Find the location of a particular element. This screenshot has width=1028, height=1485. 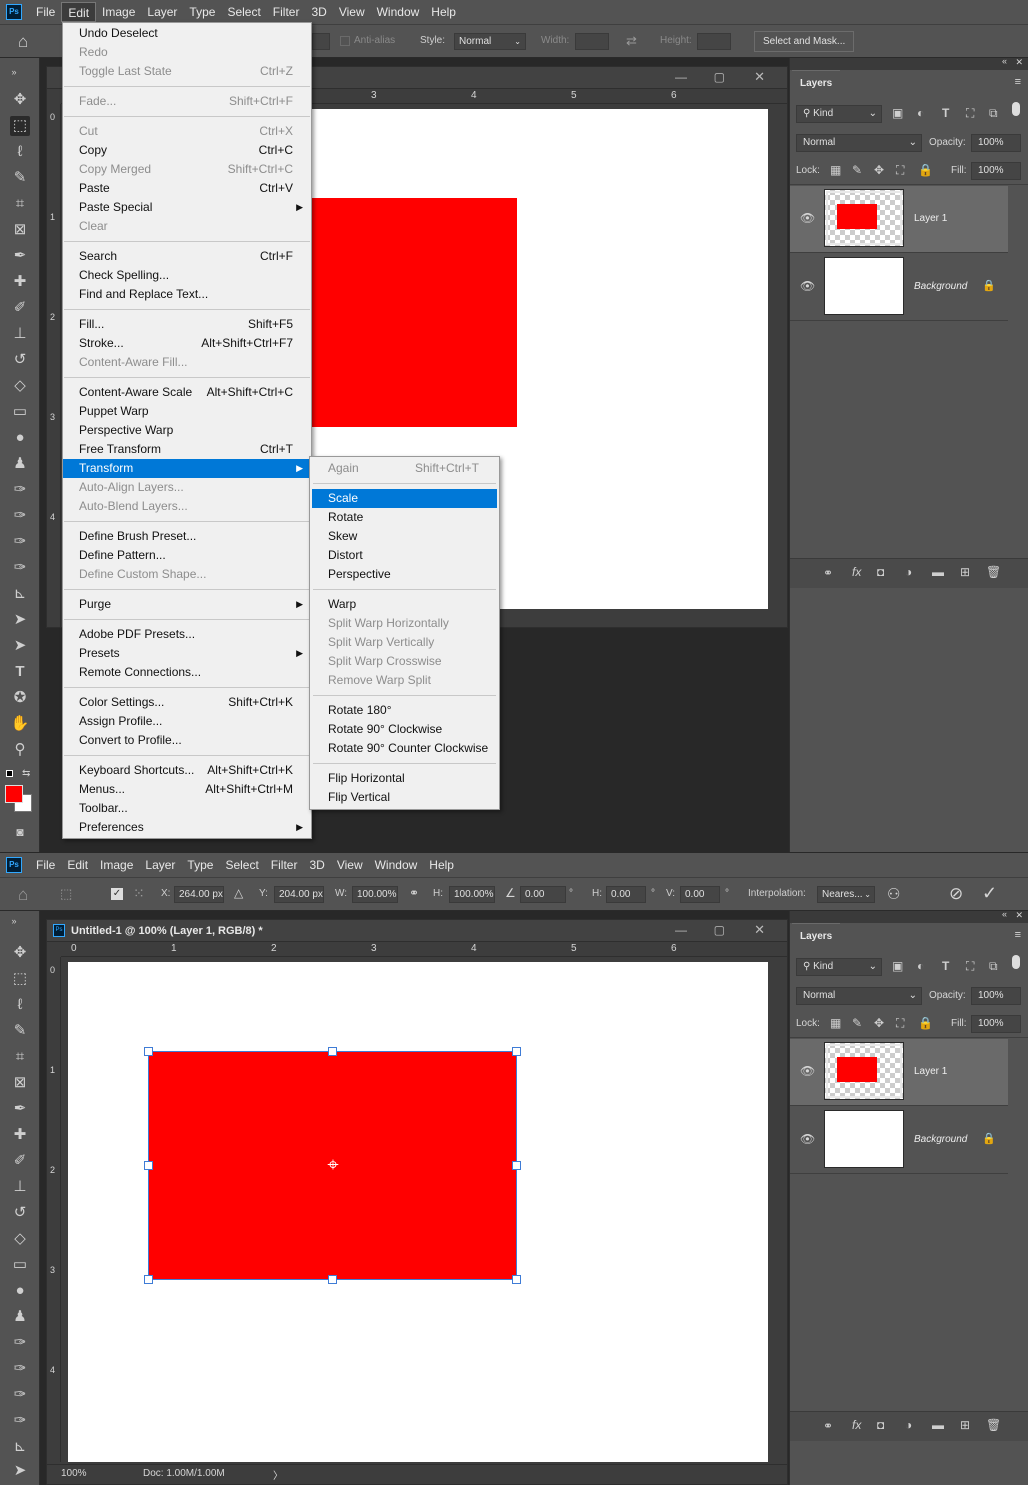

edit-menu-item-stroke: Stroke... Alt+Shift+Ctrl+F7 is located at coordinates (187, 343).